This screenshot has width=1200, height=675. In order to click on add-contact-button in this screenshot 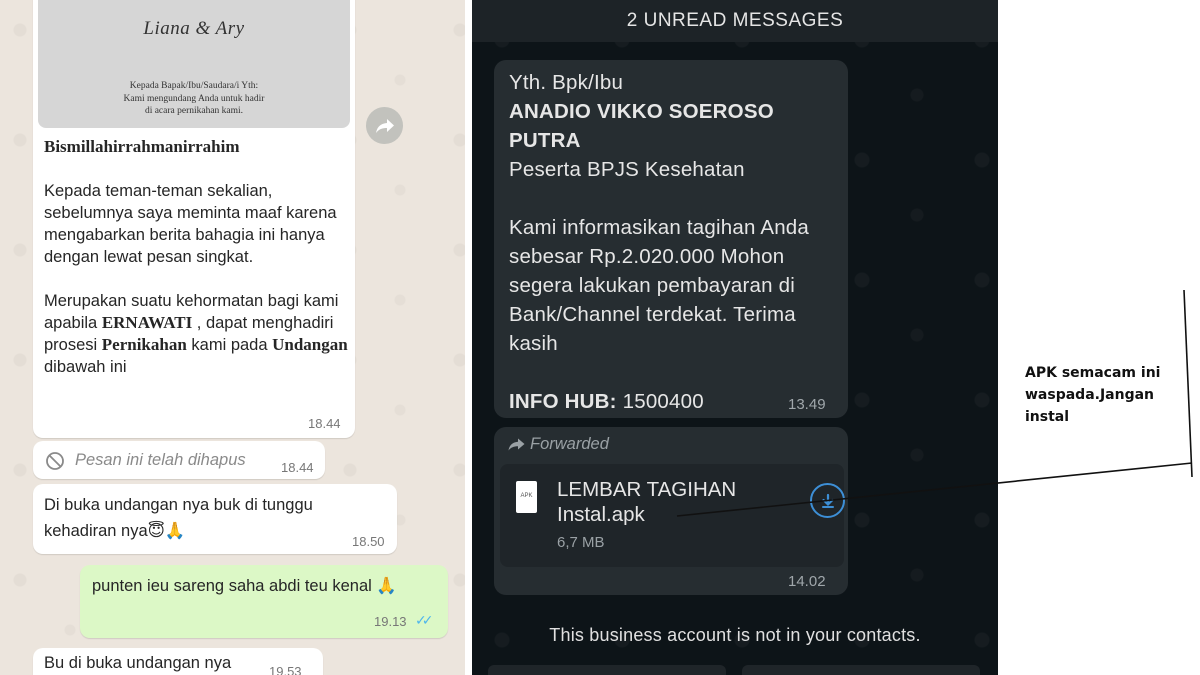, I will do `click(861, 670)`.